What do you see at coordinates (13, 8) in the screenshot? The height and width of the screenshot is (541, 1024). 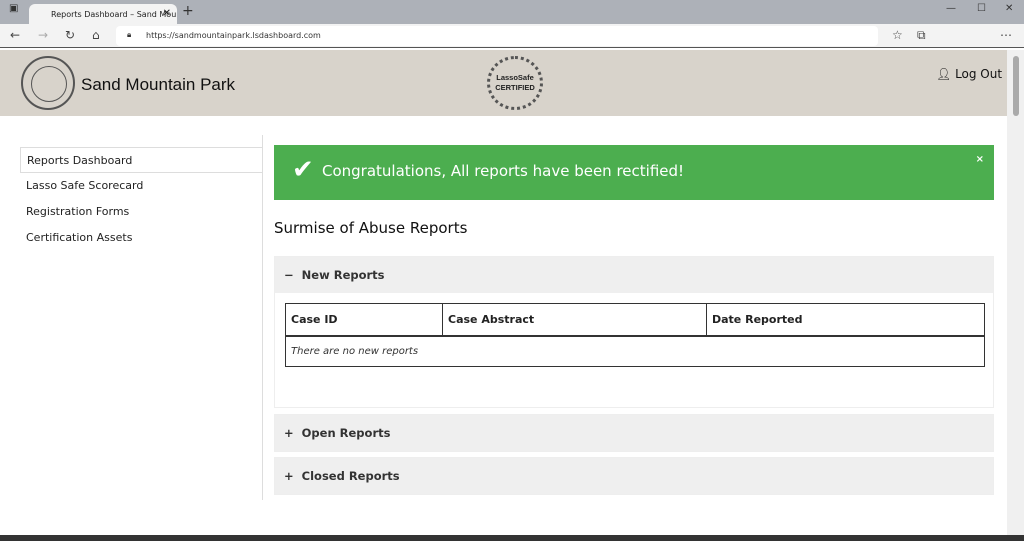 I see `tab-actions-icon: ▣` at bounding box center [13, 8].